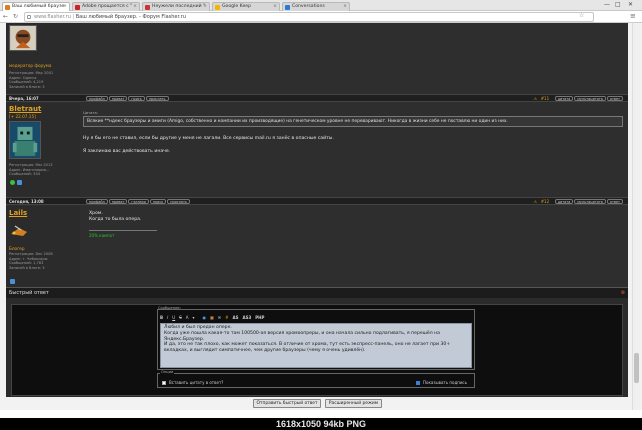 The width and height of the screenshot is (642, 430). What do you see at coordinates (173, 317) in the screenshot?
I see `underline-button: U` at bounding box center [173, 317].